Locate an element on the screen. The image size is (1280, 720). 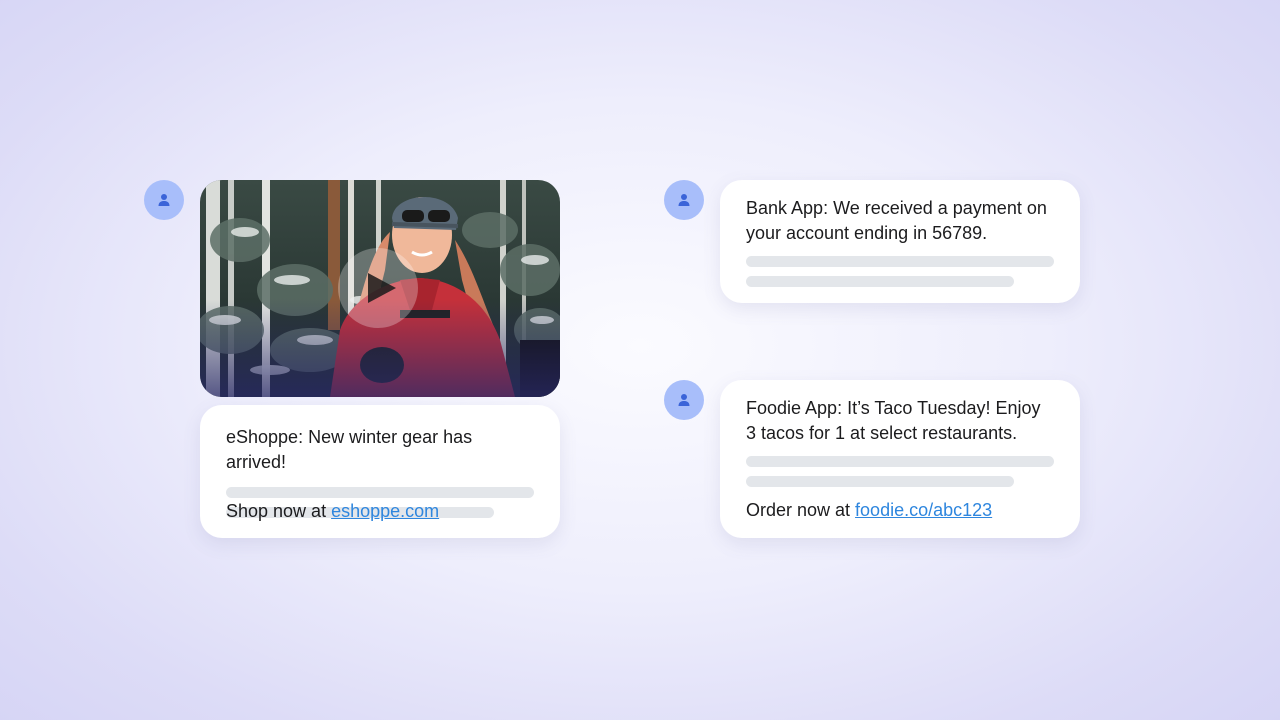
play-icon is located at coordinates (382, 288).